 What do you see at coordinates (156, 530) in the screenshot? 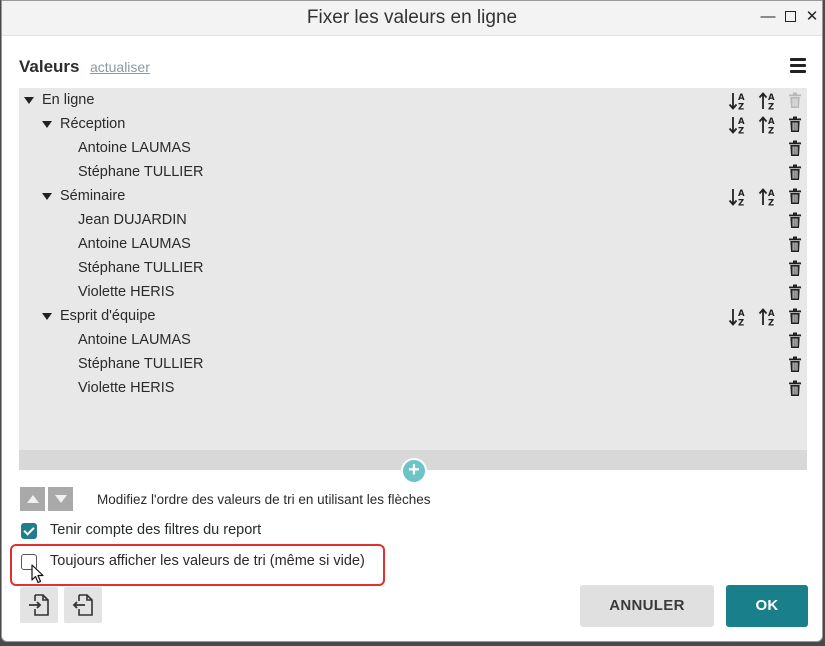
I see `report-filters-label: Tenir compte des filtres du report` at bounding box center [156, 530].